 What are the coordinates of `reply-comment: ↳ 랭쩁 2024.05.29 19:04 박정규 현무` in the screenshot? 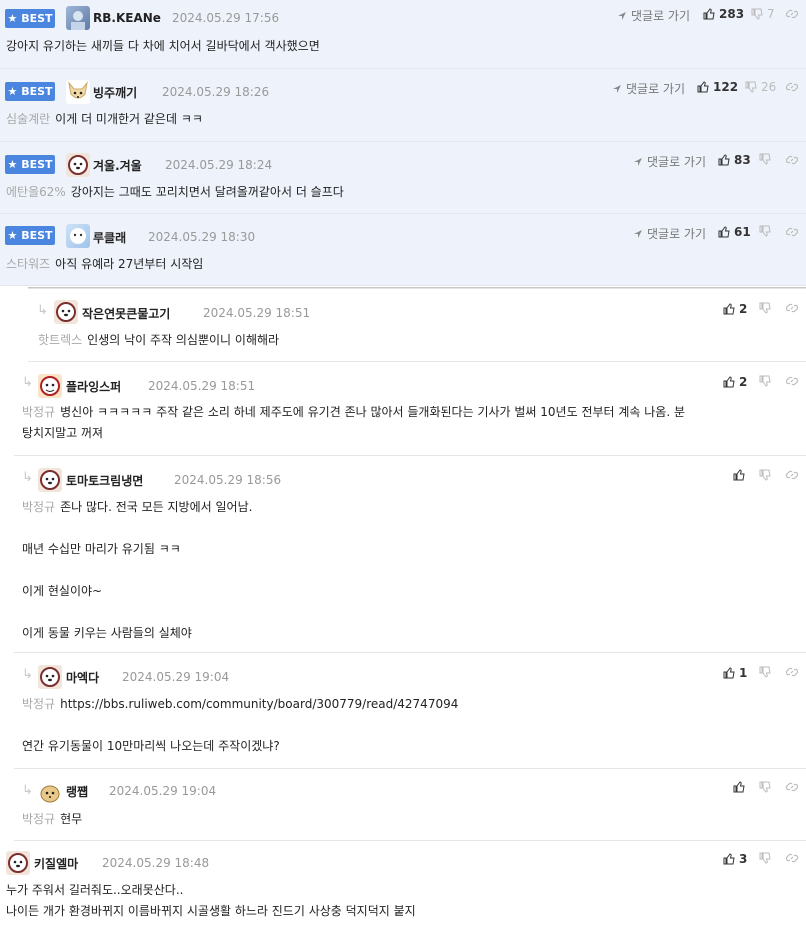 It's located at (410, 805).